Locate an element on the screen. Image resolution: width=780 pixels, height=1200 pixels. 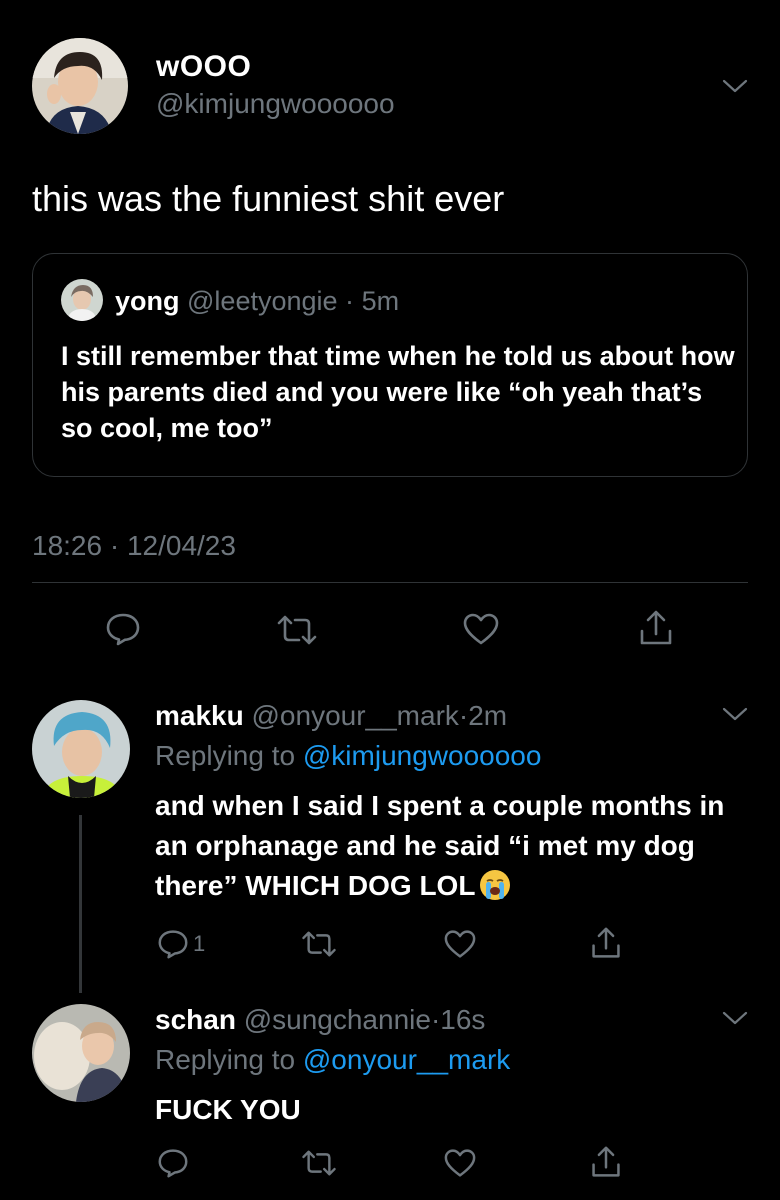
quote-handle: @leetyongie is located at coordinates (262, 301).